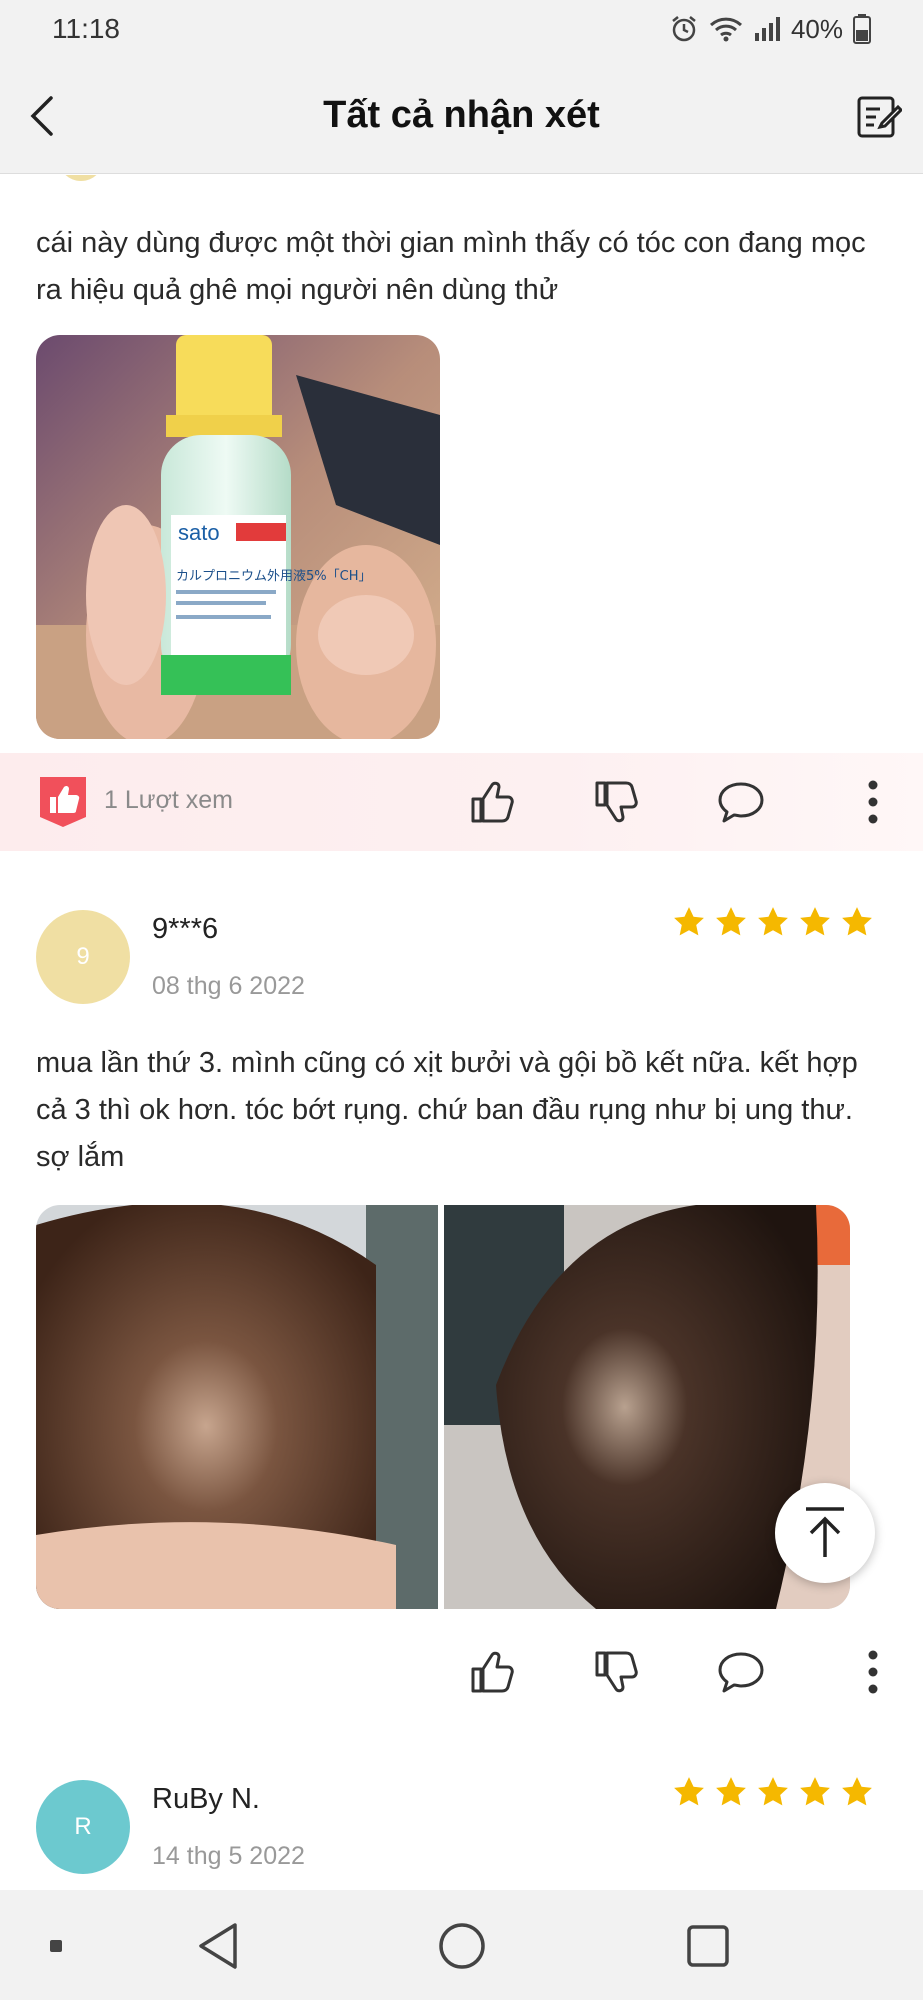  What do you see at coordinates (228, 986) in the screenshot?
I see `review-date: 08 thg 6 2022` at bounding box center [228, 986].